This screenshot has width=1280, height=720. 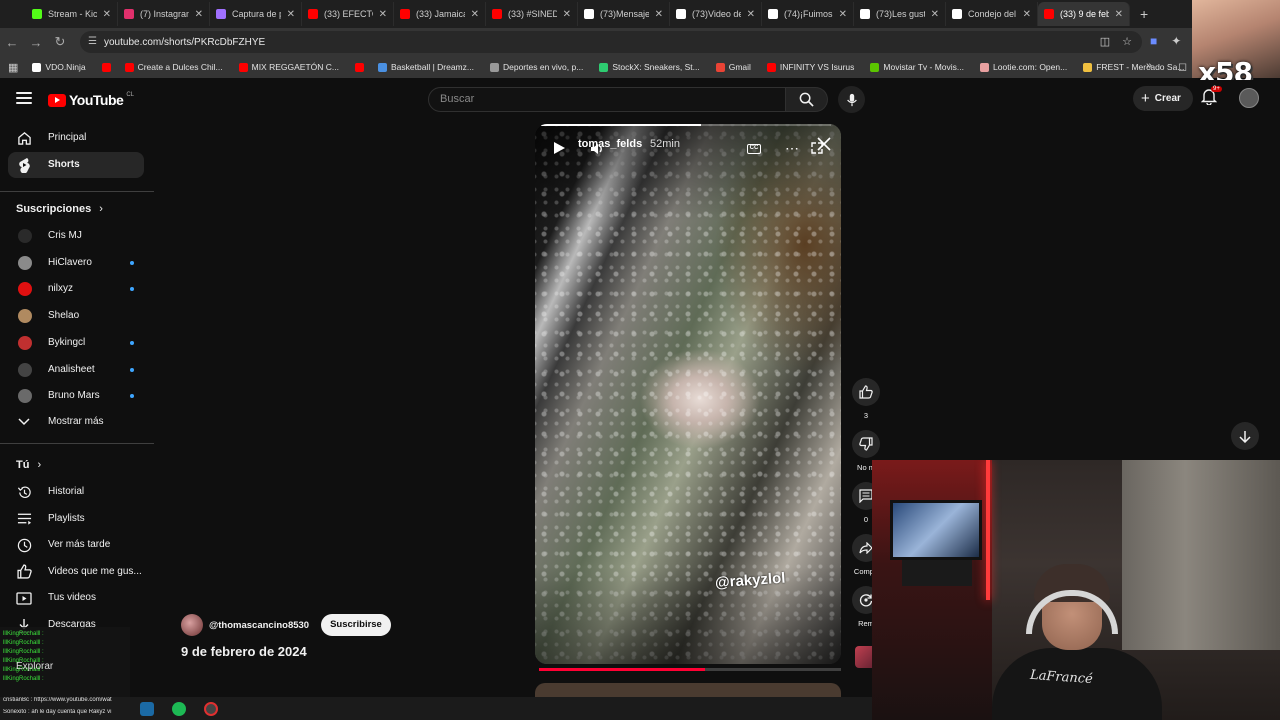 I want to click on apps-grid-icon: ▦, so click(x=13, y=67).